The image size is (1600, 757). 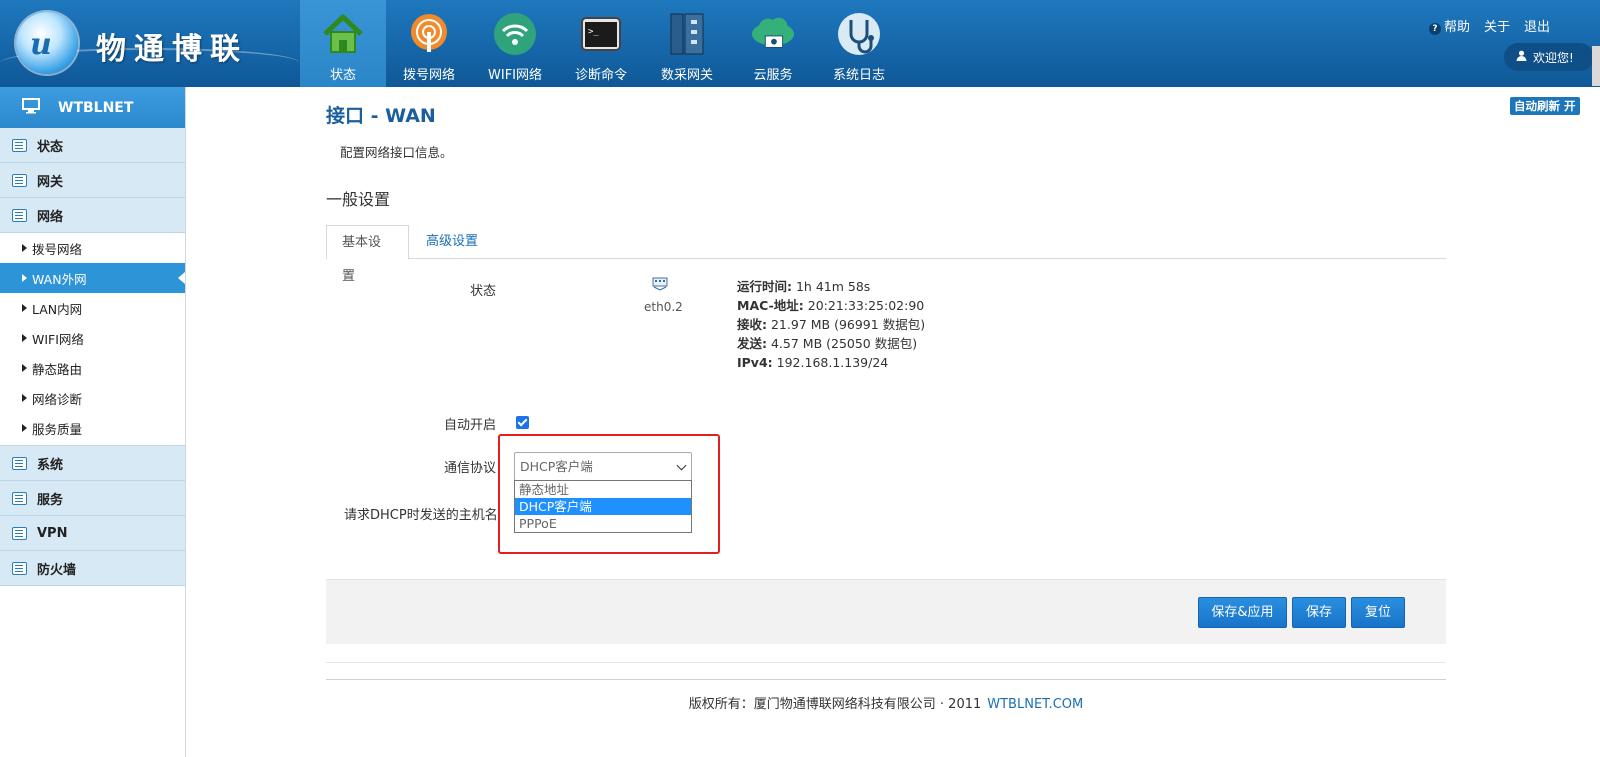 I want to click on settings-tabs: 基本设置 高级设置, so click(x=886, y=254).